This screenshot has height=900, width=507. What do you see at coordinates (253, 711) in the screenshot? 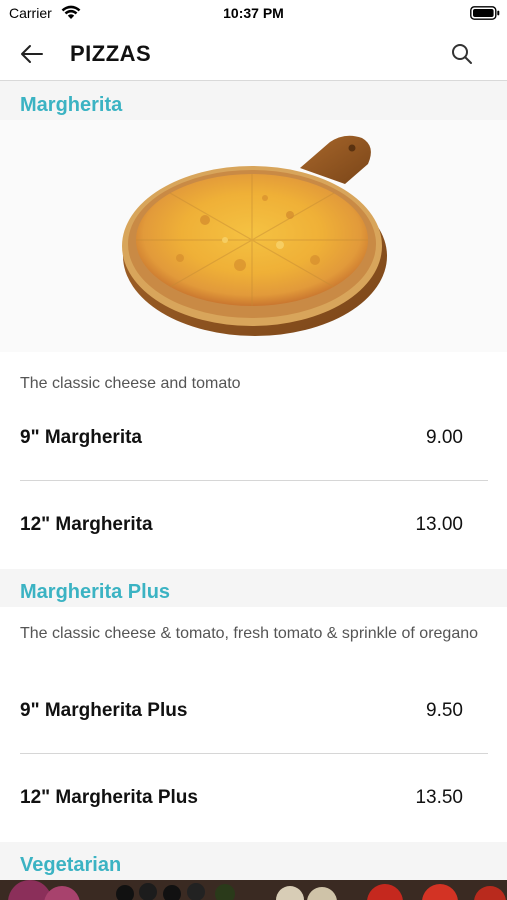
I see `menu-item-row: 9" Margherita Plus 9.50` at bounding box center [253, 711].